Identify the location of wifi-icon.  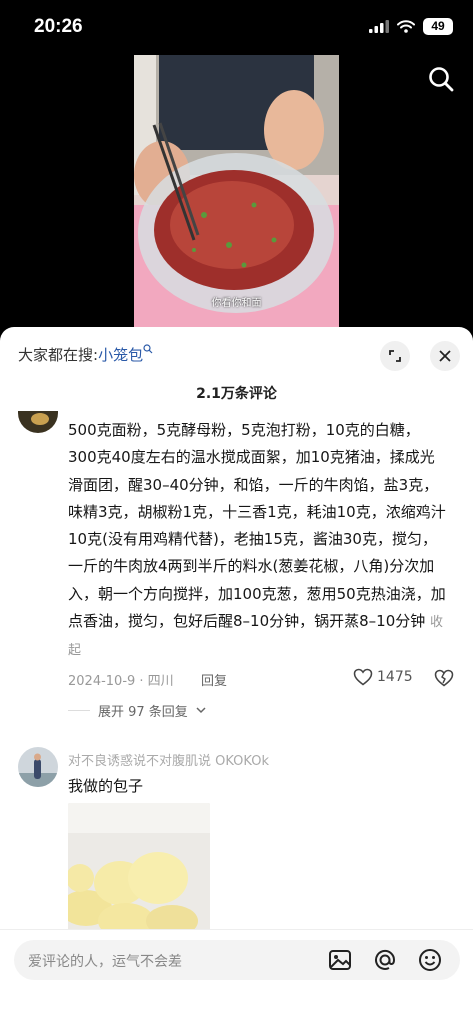
(406, 26).